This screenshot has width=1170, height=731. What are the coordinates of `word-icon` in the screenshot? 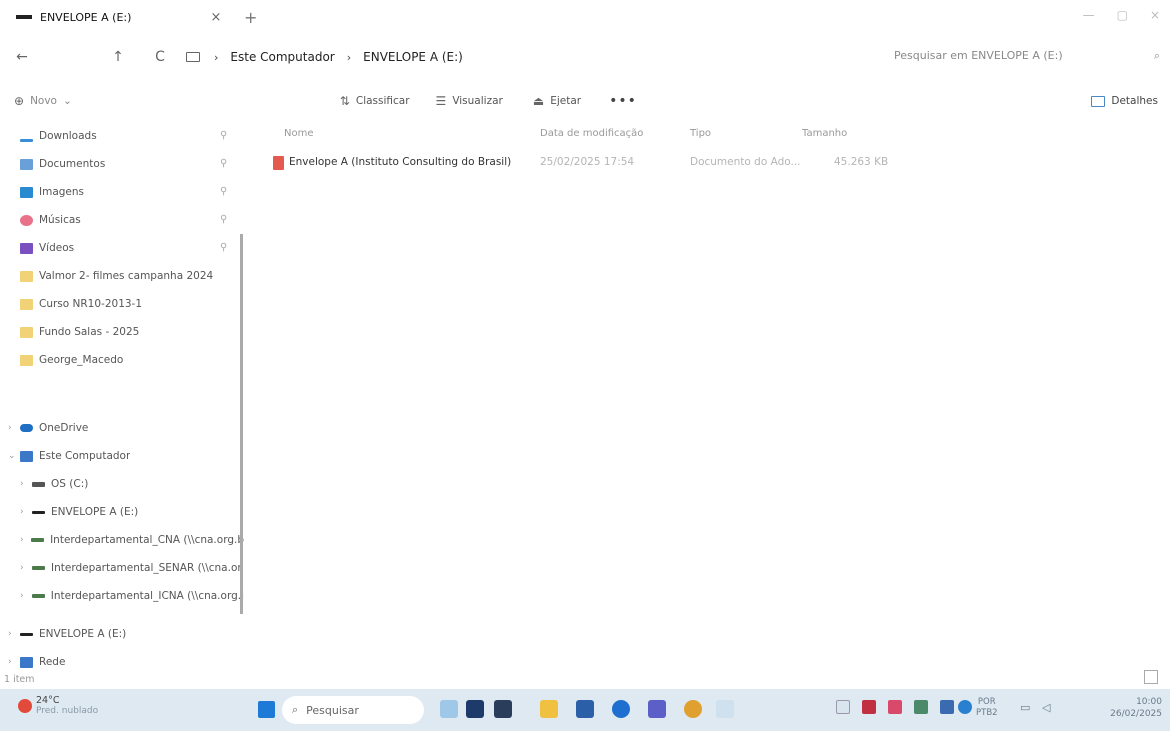 It's located at (585, 709).